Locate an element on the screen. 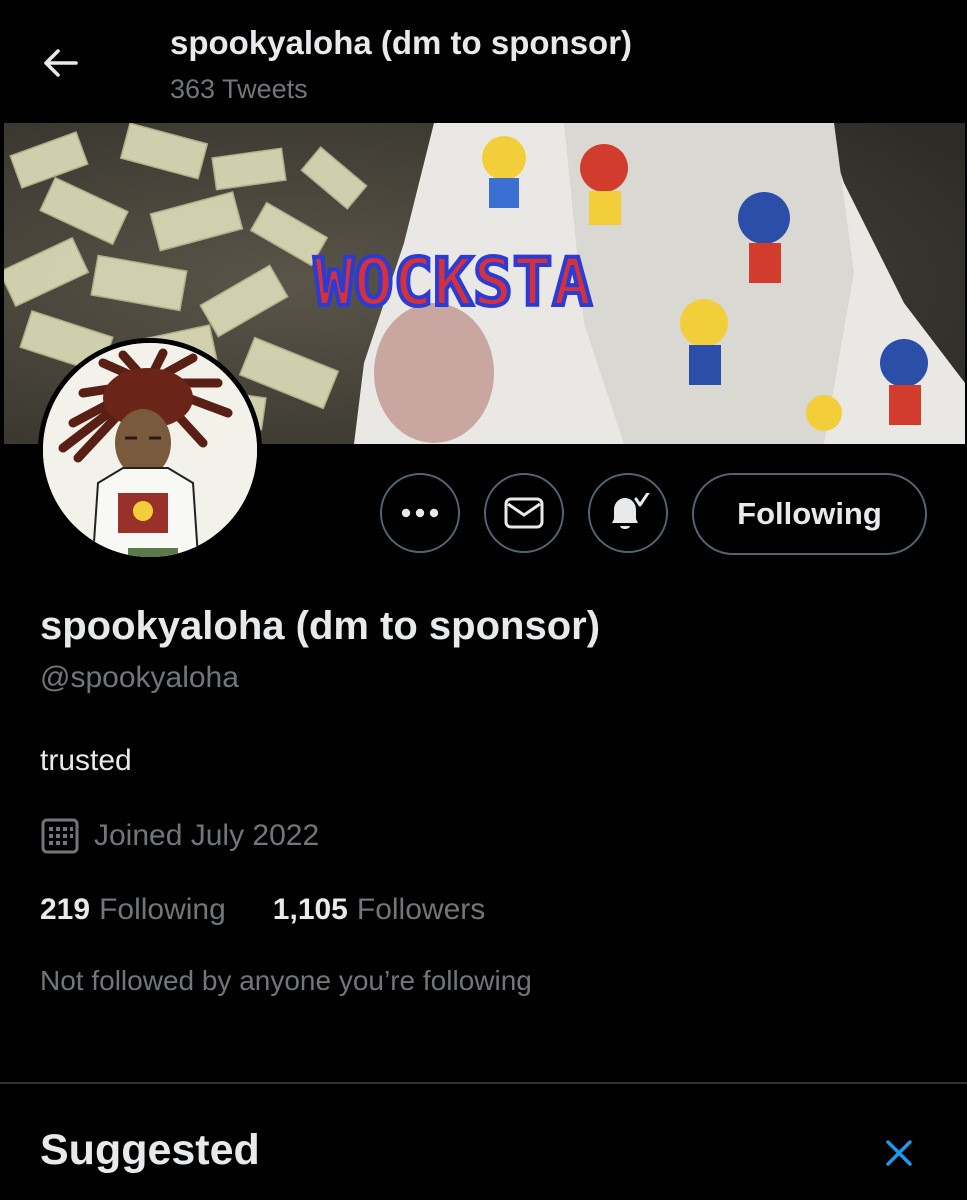  envelope-icon is located at coordinates (524, 513).